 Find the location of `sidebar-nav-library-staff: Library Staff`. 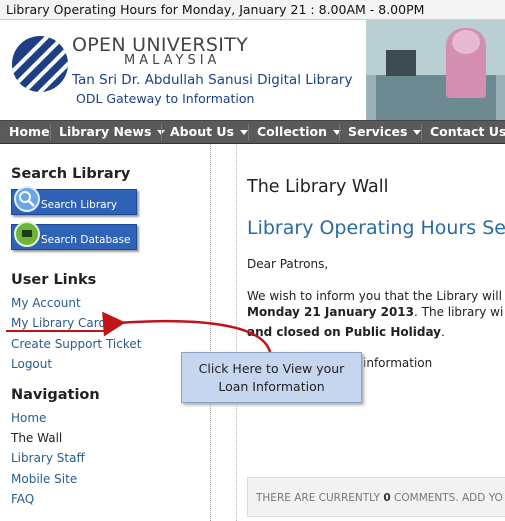

sidebar-nav-library-staff: Library Staff is located at coordinates (48, 458).